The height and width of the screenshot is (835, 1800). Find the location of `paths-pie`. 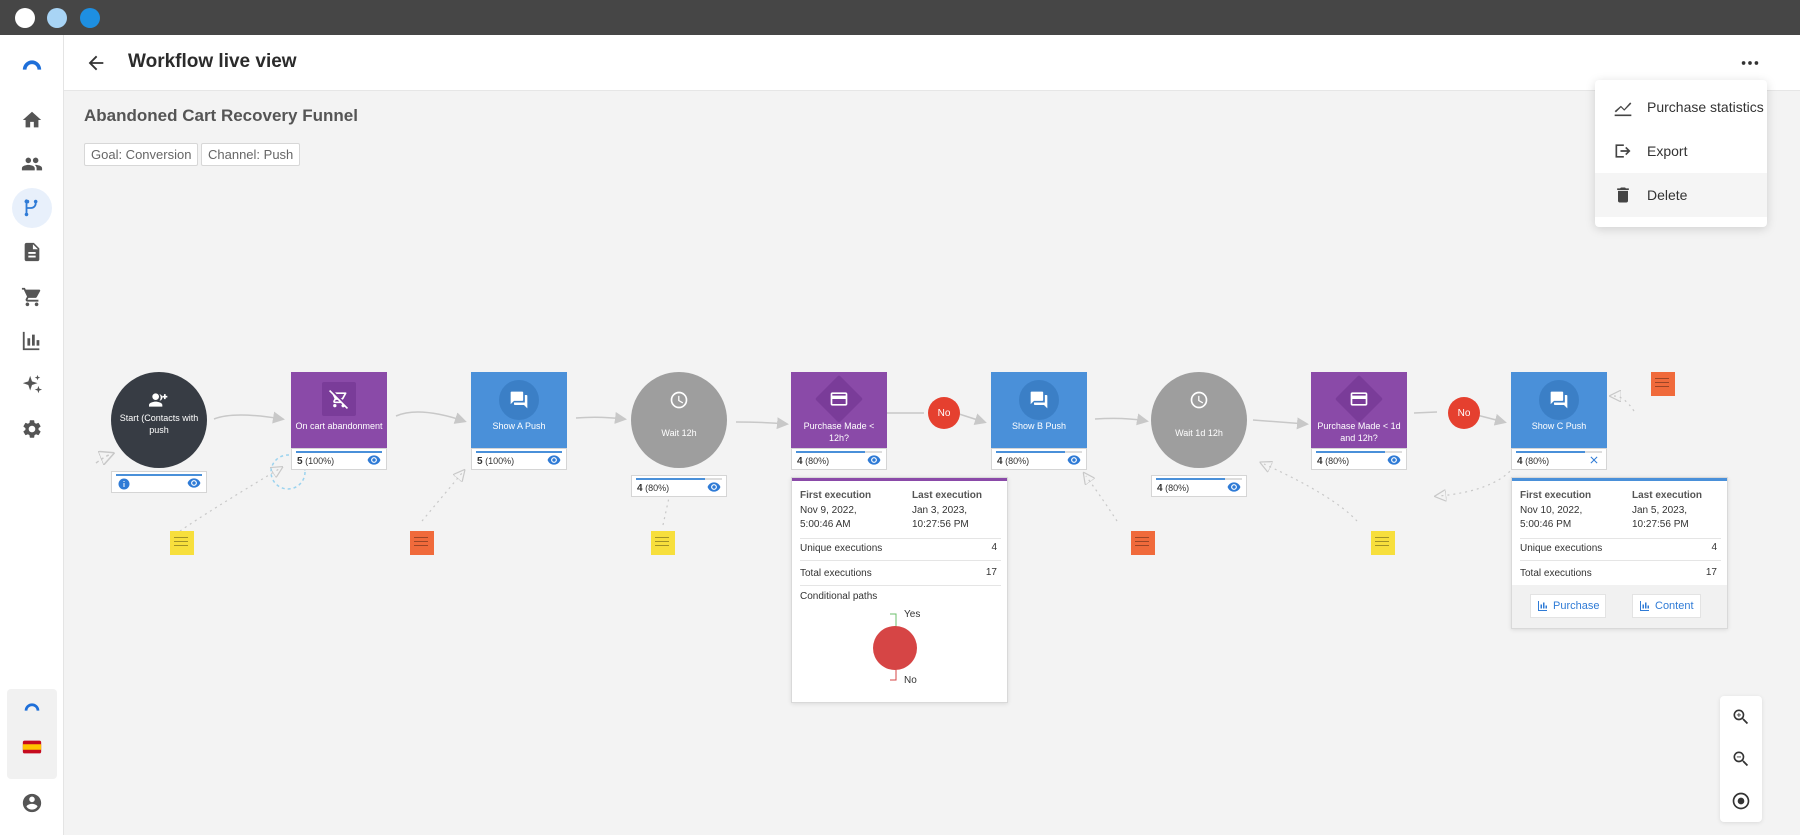

paths-pie is located at coordinates (895, 648).